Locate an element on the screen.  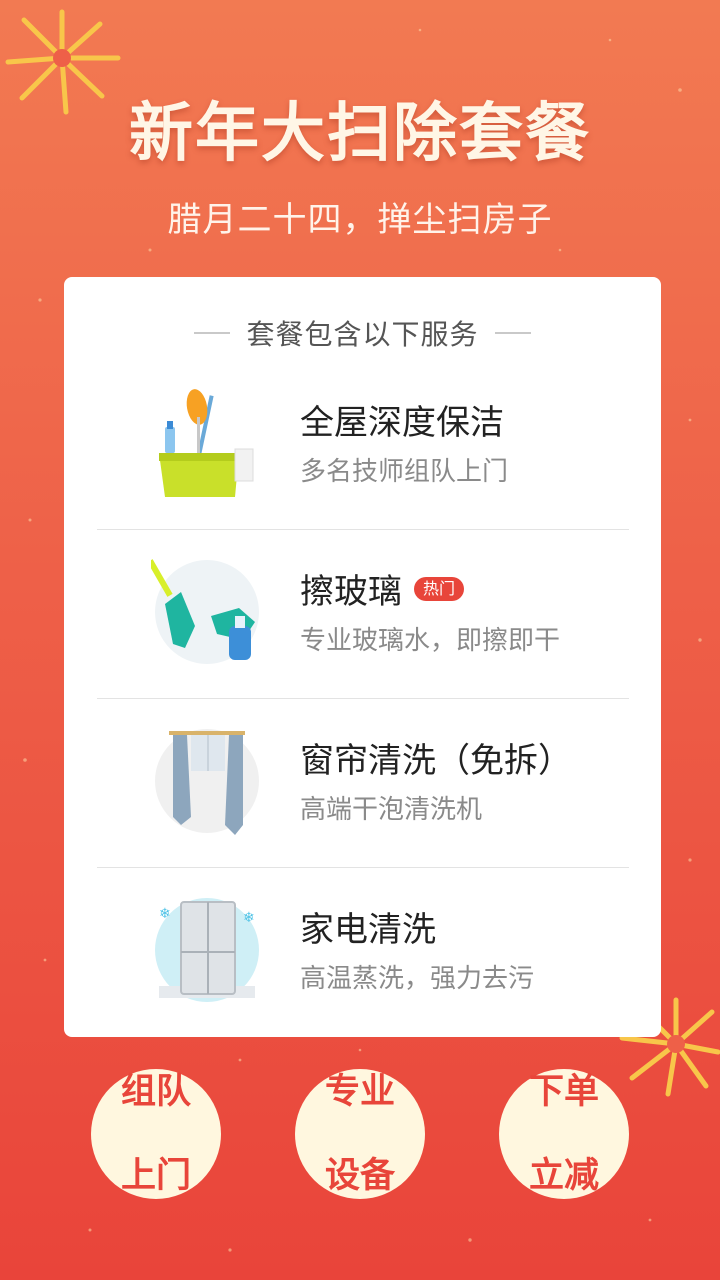
service-desc: 高温蒸洗，强力去污 is located at coordinates (417, 979).